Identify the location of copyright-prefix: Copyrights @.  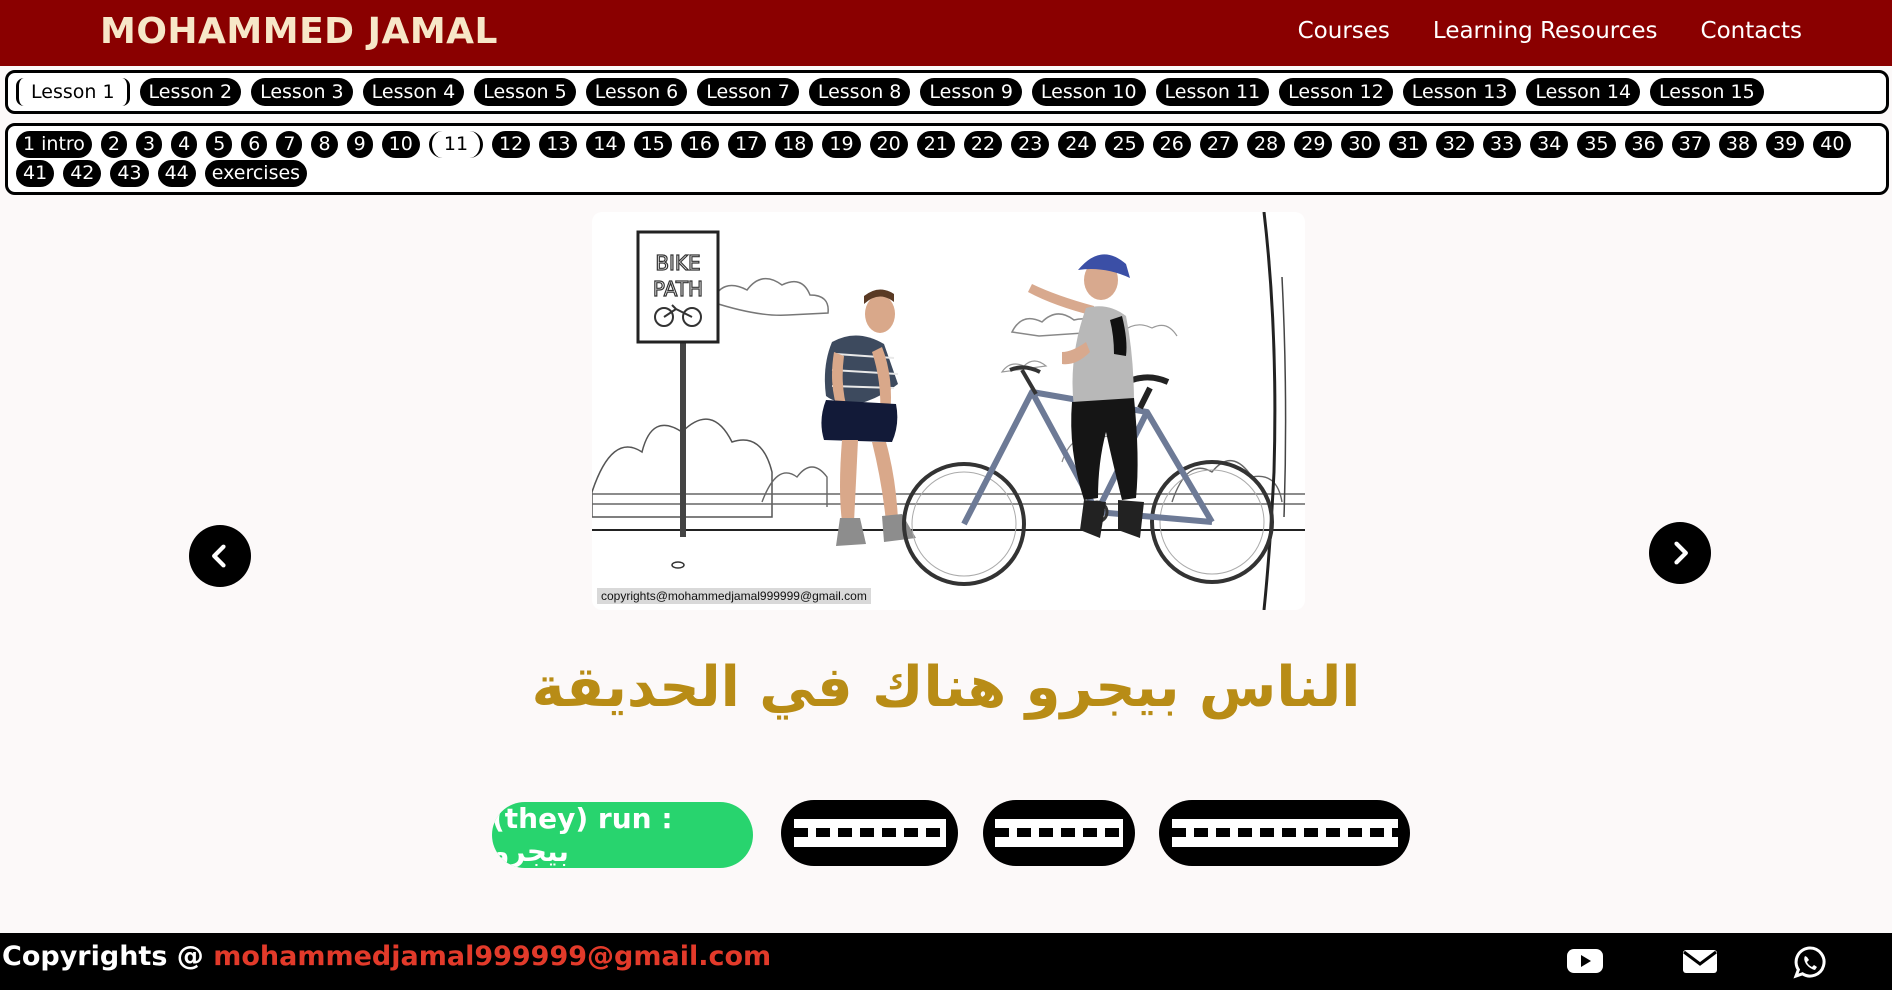
(108, 956).